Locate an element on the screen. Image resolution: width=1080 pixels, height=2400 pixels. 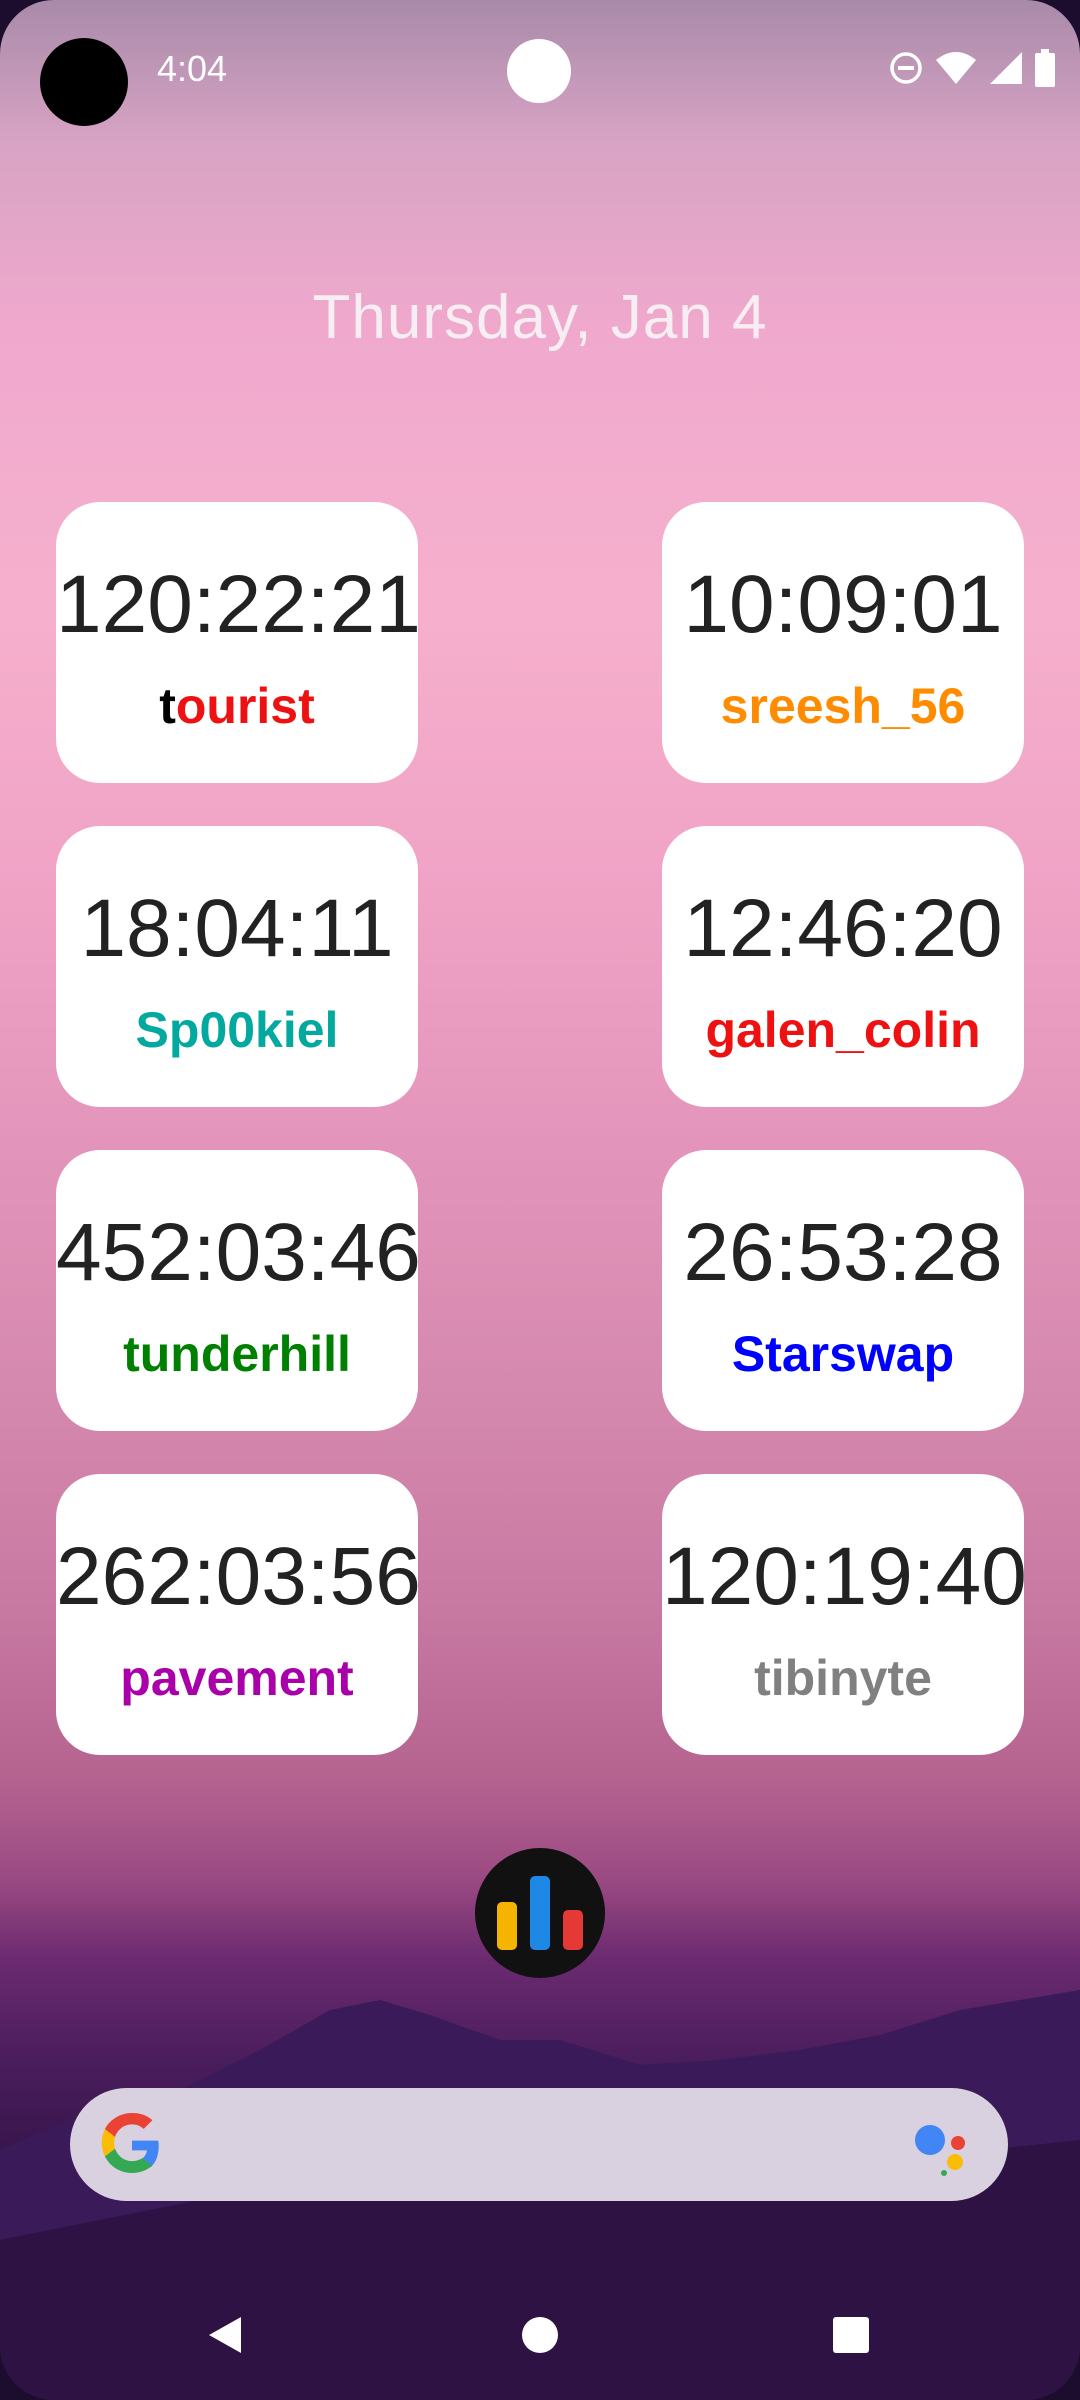
timer-card: 18:04:11 Sp00kiel is located at coordinates (237, 966).